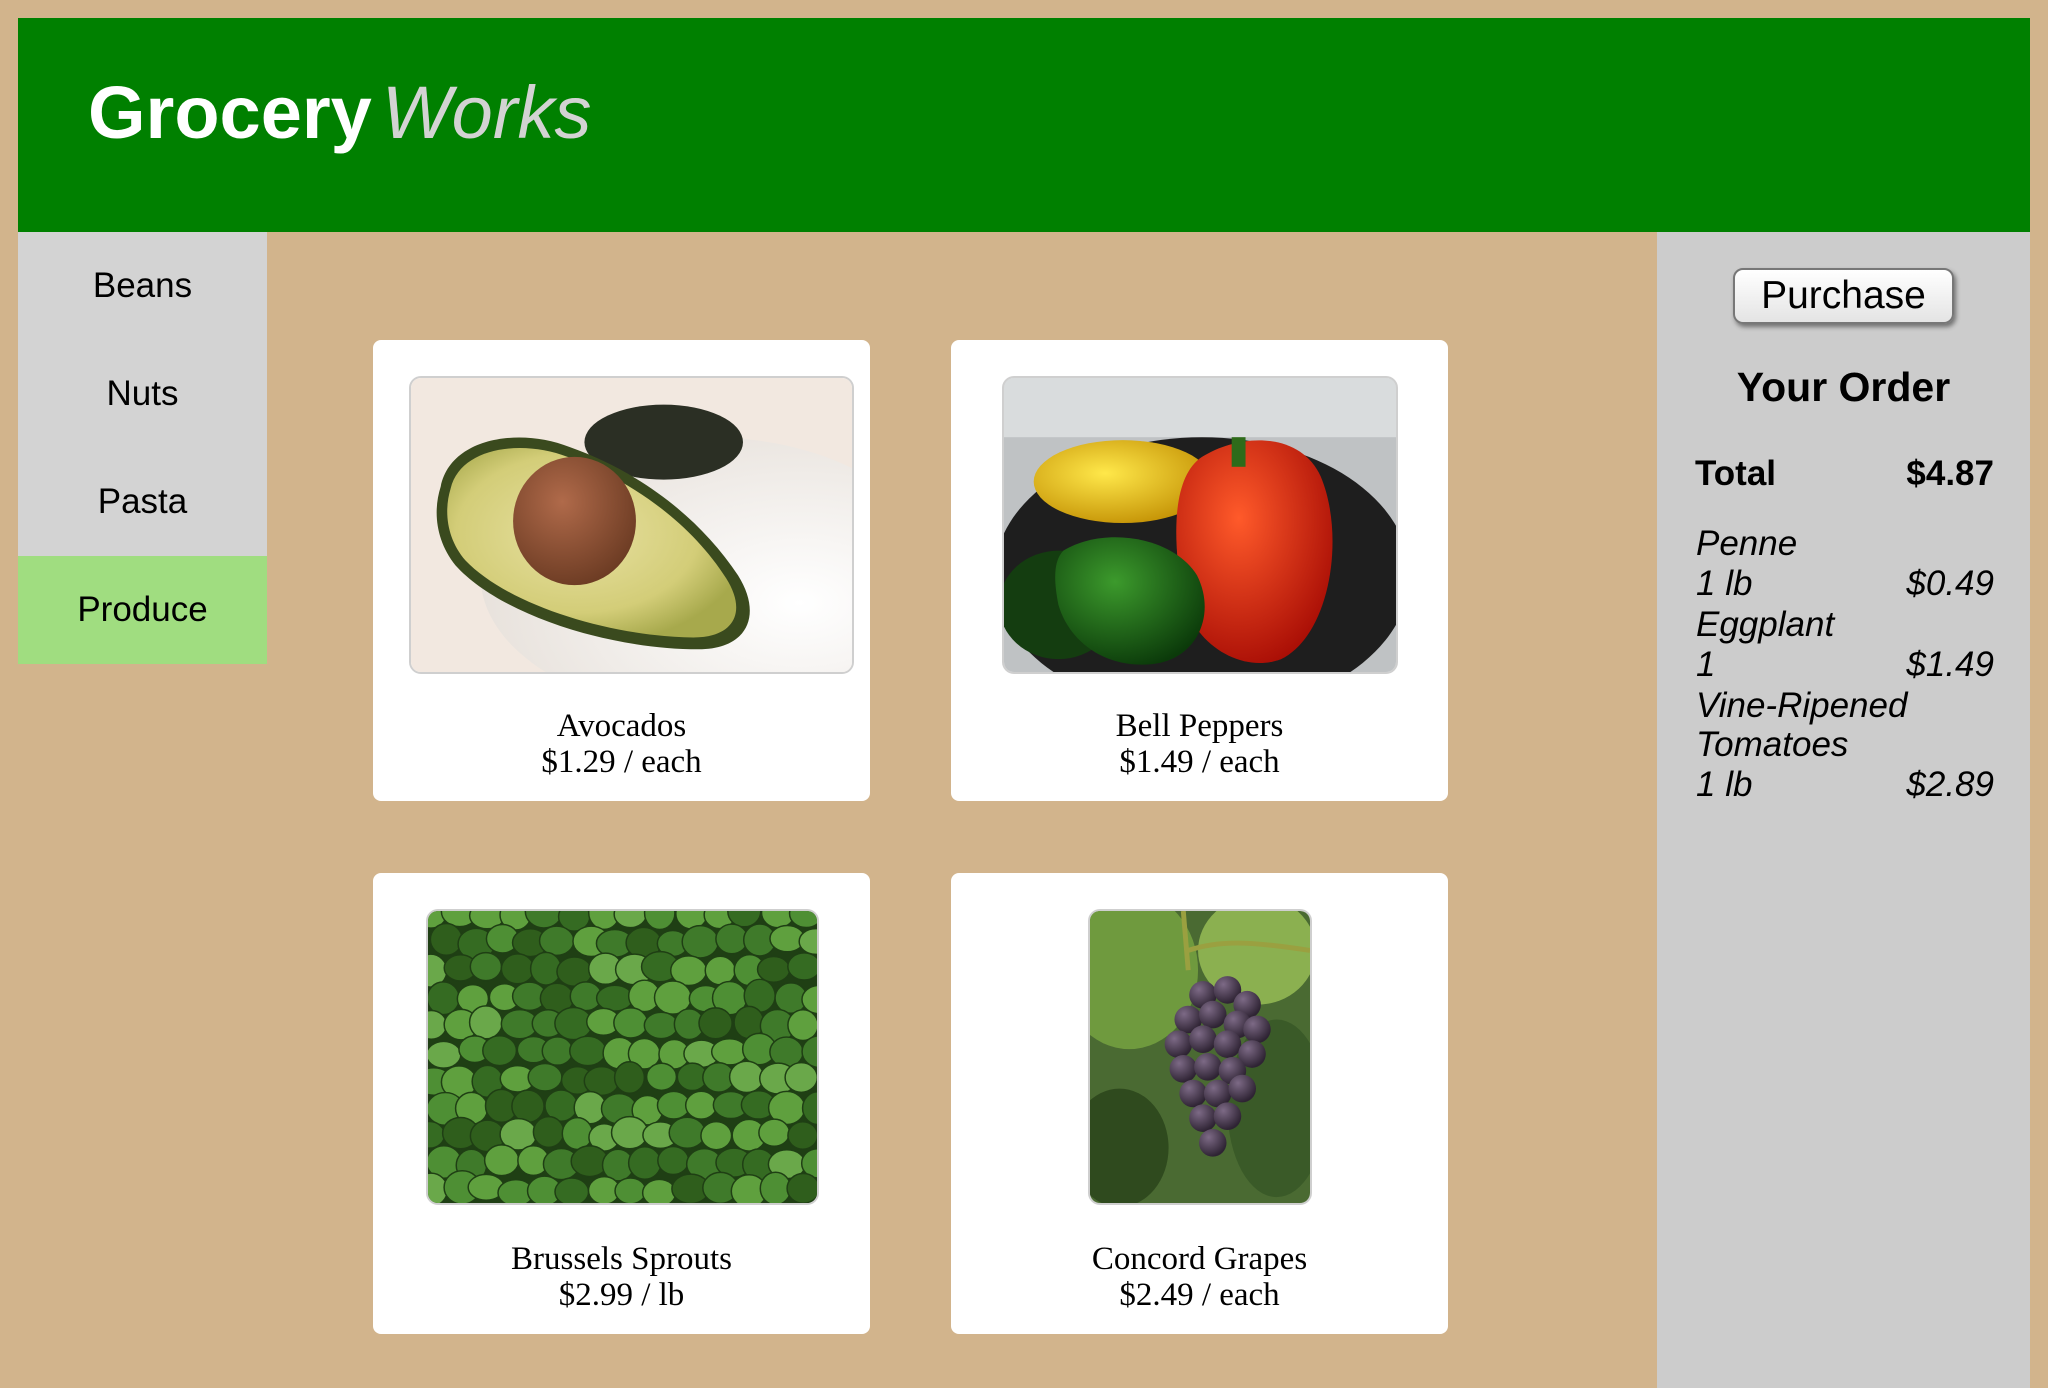 The image size is (2048, 1388). I want to click on order-item-price: $2.89, so click(1950, 784).